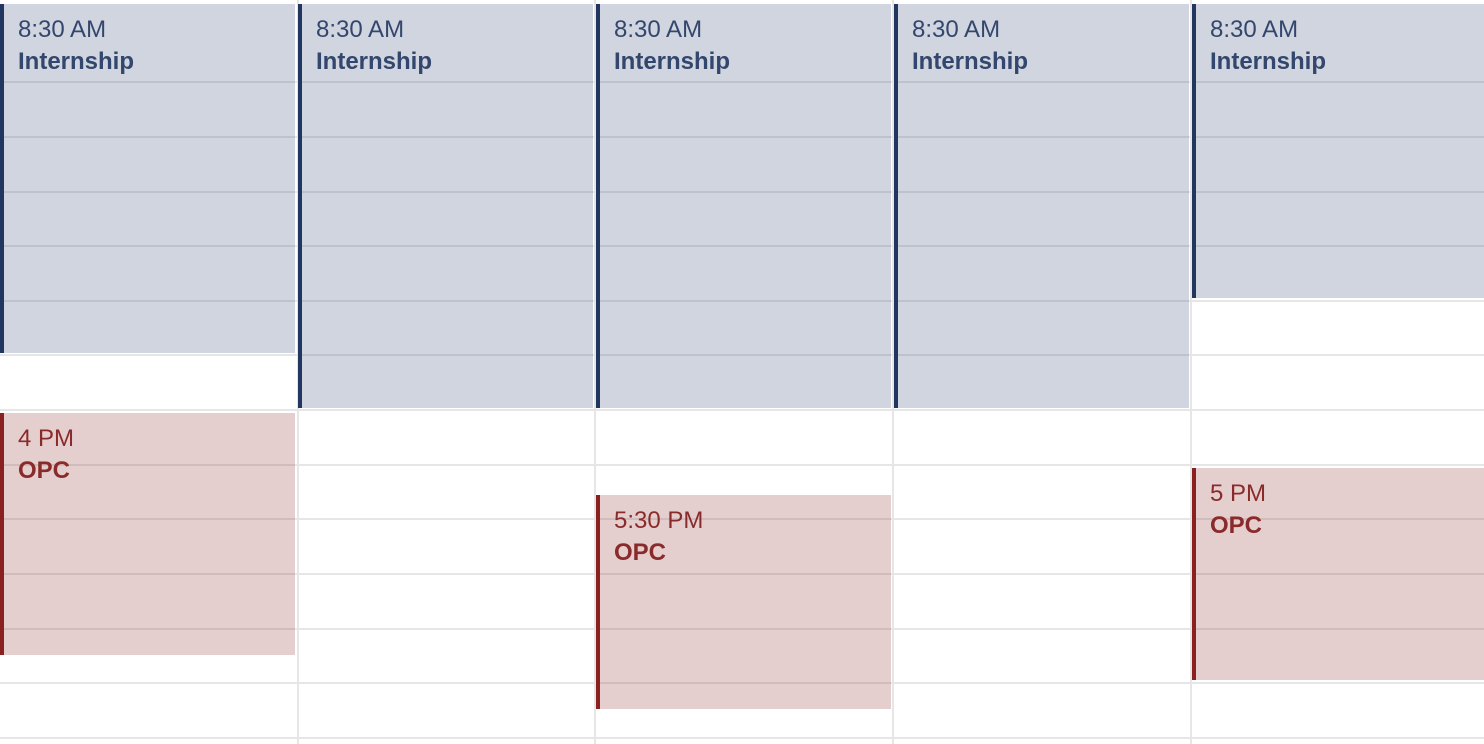 The width and height of the screenshot is (1484, 744). What do you see at coordinates (743, 602) in the screenshot?
I see `event-opc: 5:30 PM OPC` at bounding box center [743, 602].